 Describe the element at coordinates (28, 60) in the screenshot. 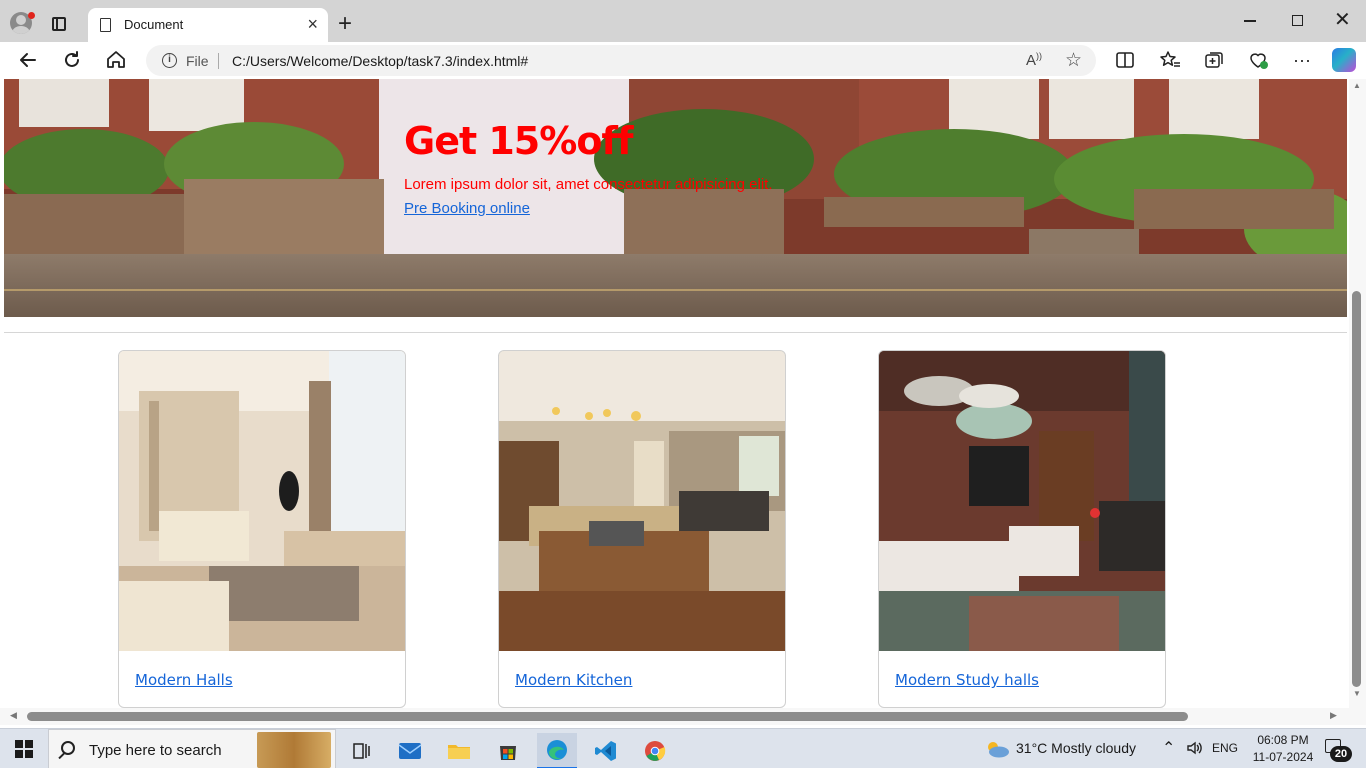

I see `back-icon` at that location.